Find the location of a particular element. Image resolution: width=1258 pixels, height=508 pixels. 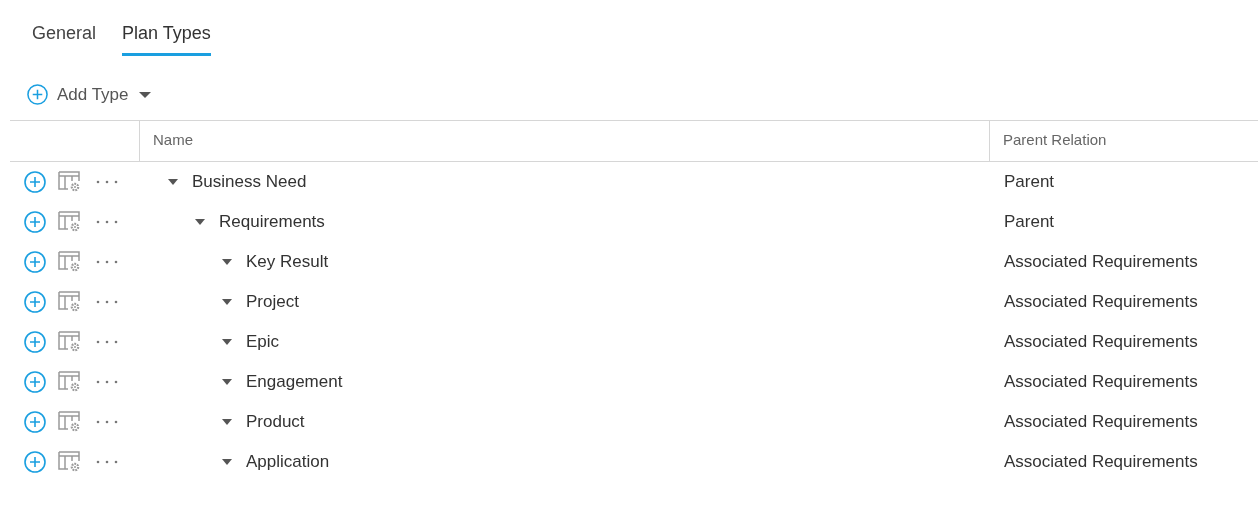

column-header: Name is located at coordinates (565, 140).